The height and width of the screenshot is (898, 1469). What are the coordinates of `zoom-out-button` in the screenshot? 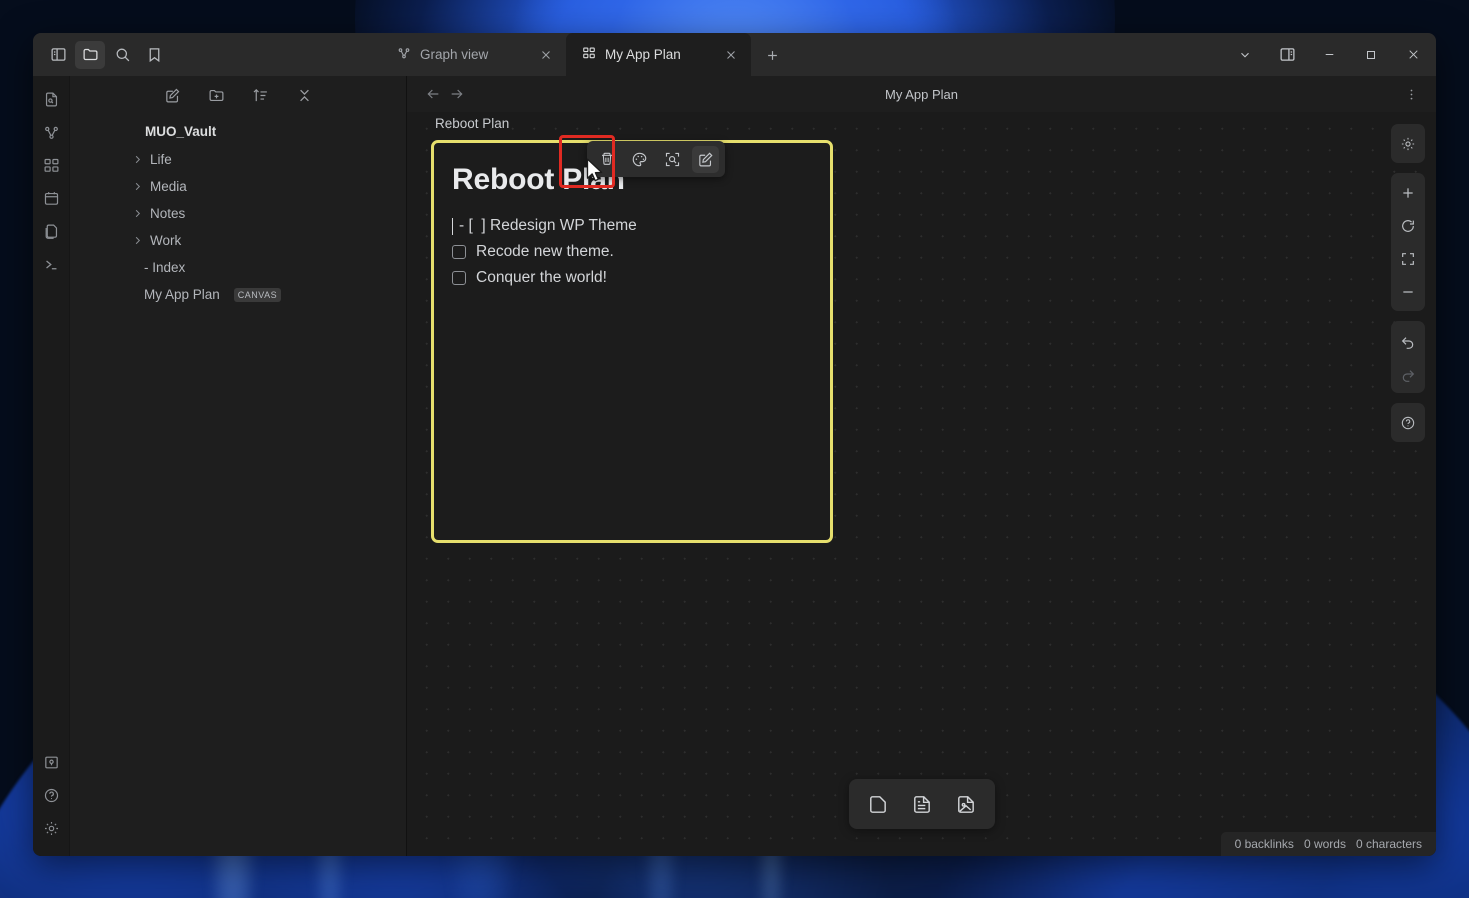 It's located at (1408, 291).